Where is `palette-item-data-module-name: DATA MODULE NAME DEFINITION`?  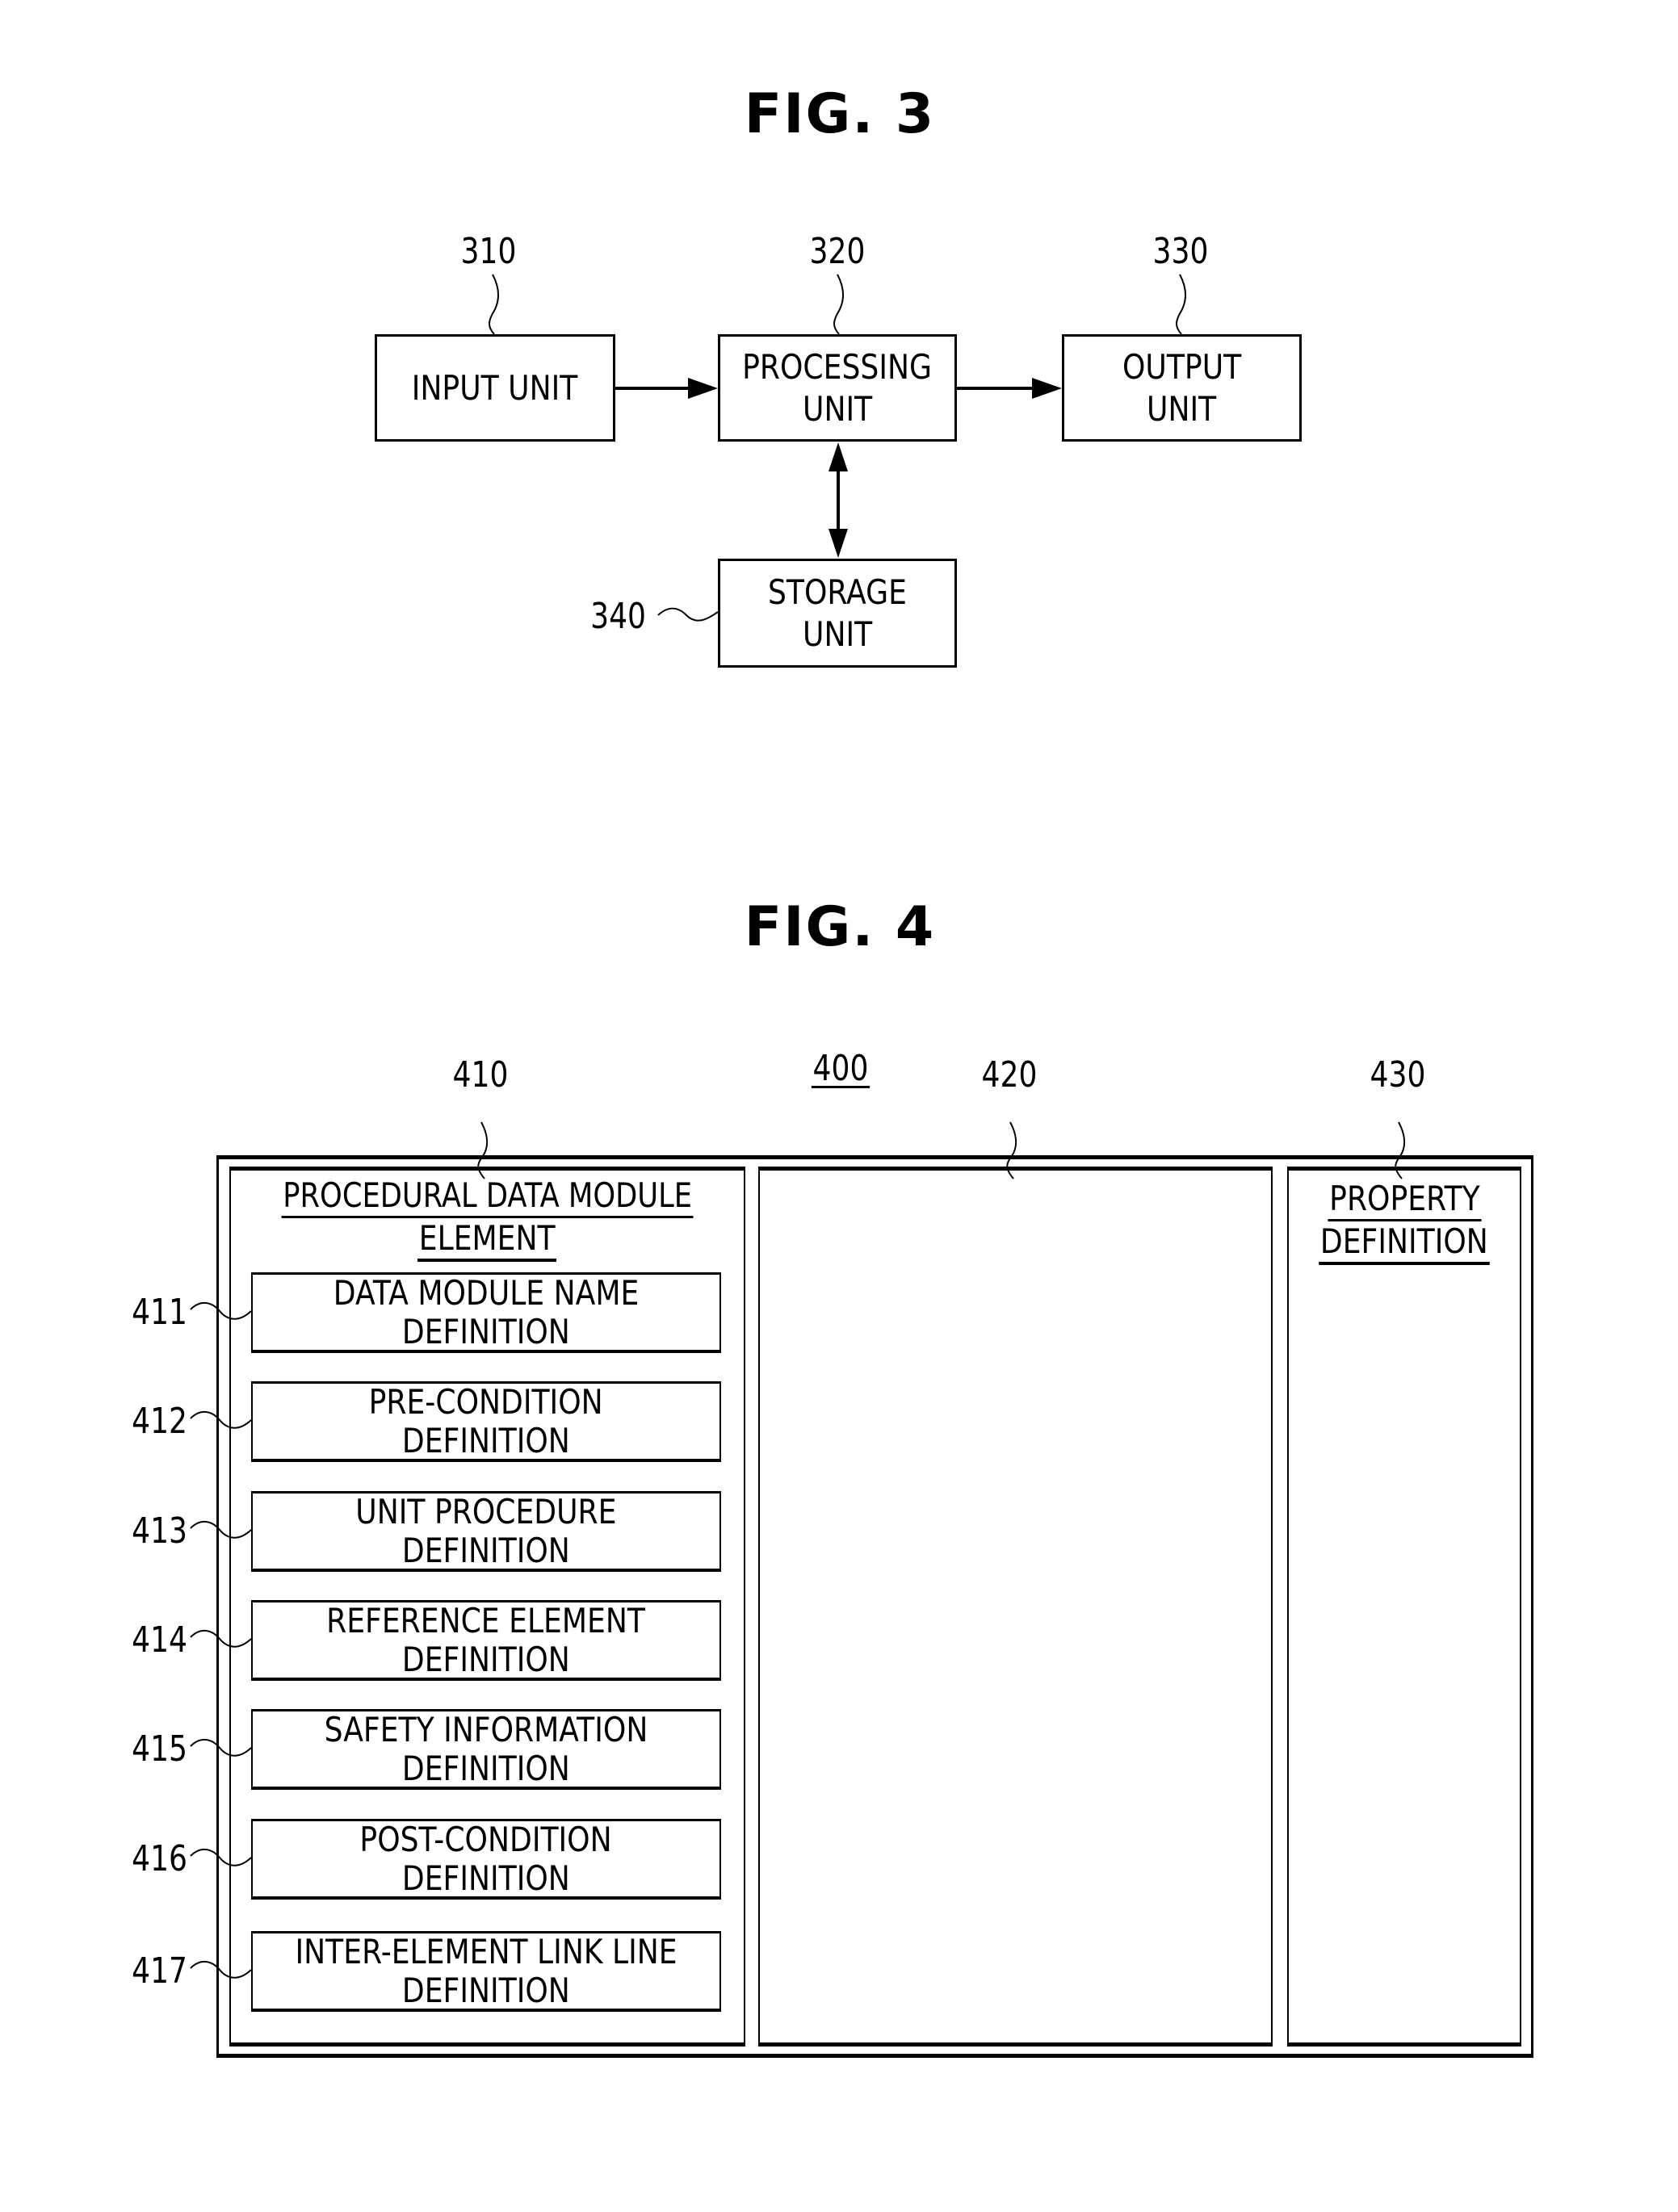 palette-item-data-module-name: DATA MODULE NAME DEFINITION is located at coordinates (486, 1312).